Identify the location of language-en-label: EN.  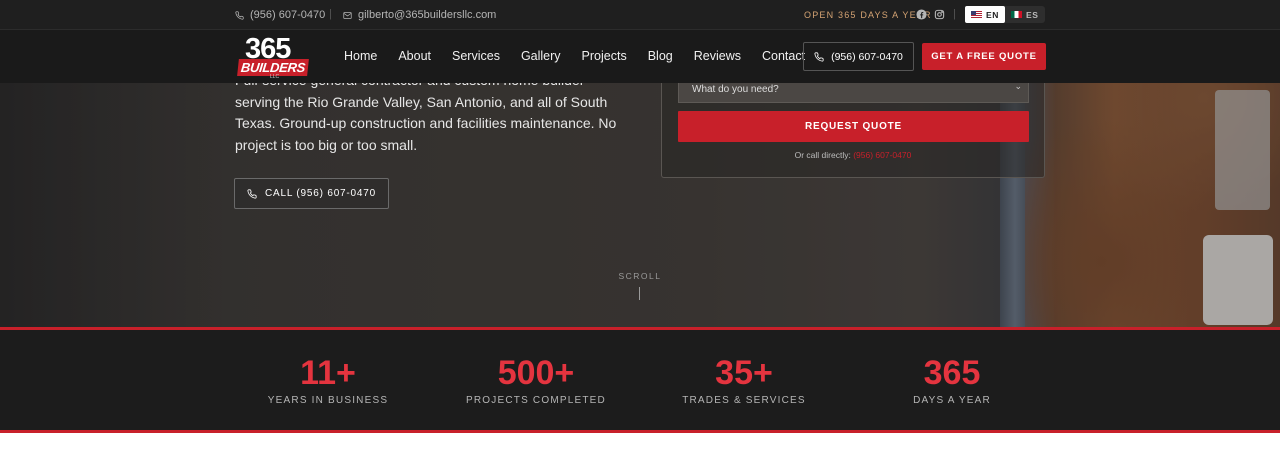
(993, 14).